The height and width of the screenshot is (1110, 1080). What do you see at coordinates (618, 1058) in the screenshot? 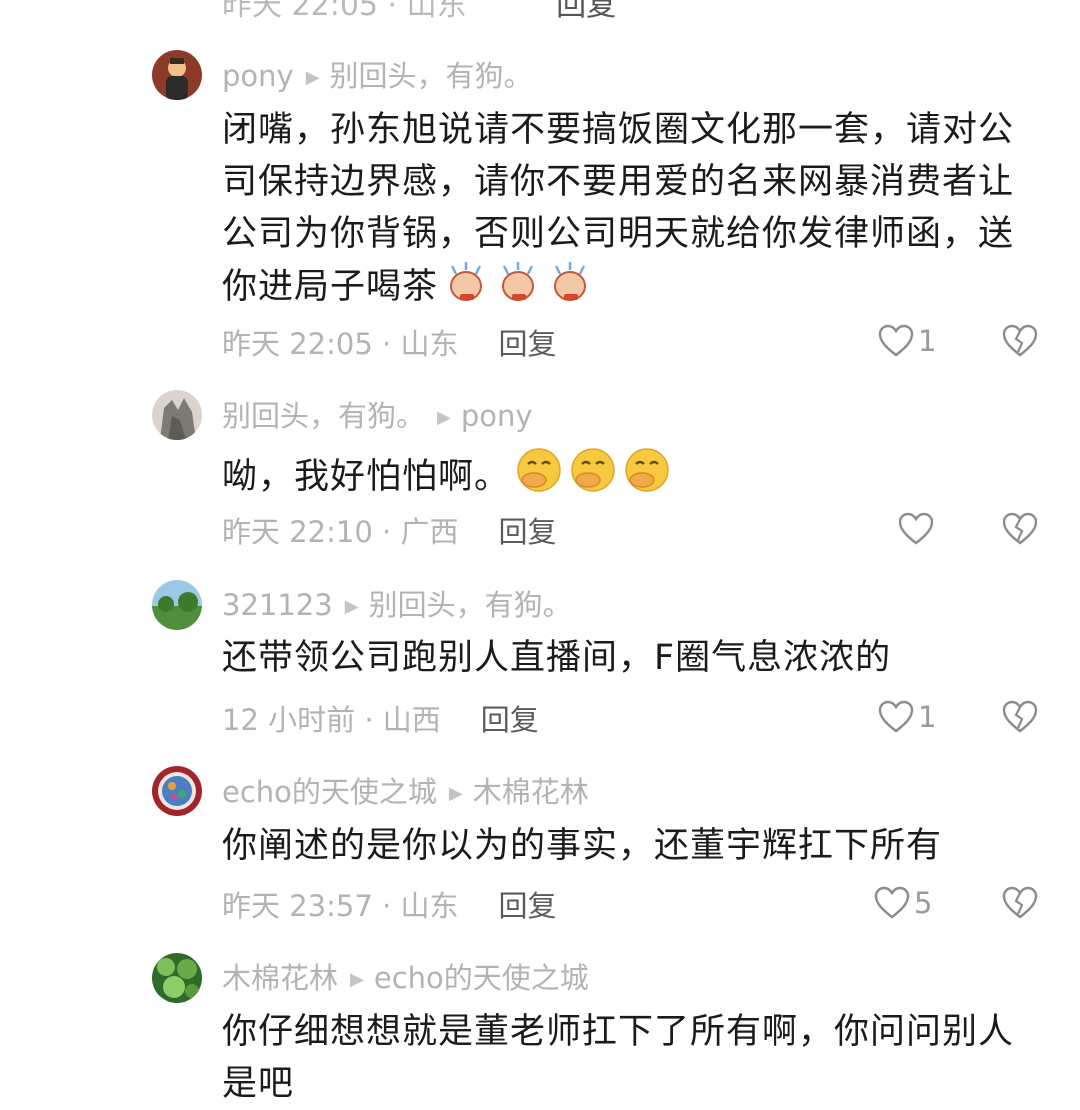
I see `comment-body: 你仔细想想就是董老师扛下了所有啊，你问问别人是吧` at bounding box center [618, 1058].